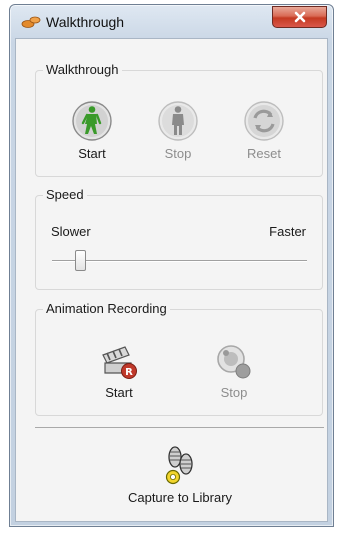 This screenshot has width=343, height=533. I want to click on speed-group-label: Speed, so click(65, 194).